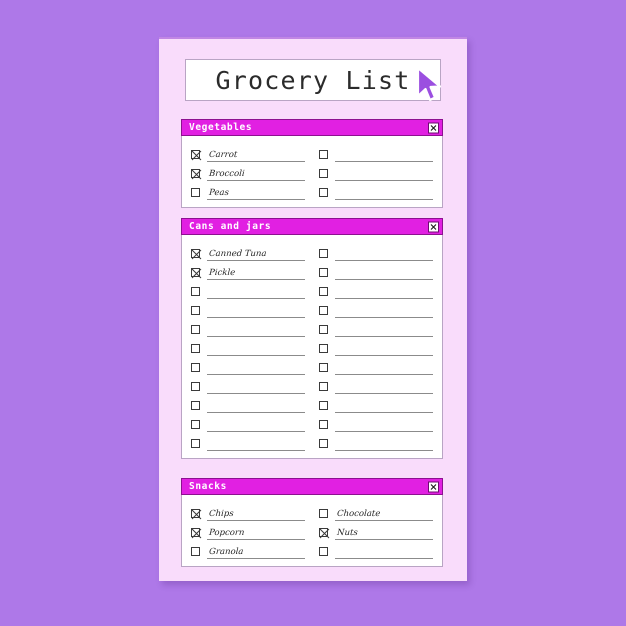 This screenshot has height=626, width=626. Describe the element at coordinates (312, 163) in the screenshot. I see `section-vegetables: Vegetables Carrot Broccoli Peas` at that location.